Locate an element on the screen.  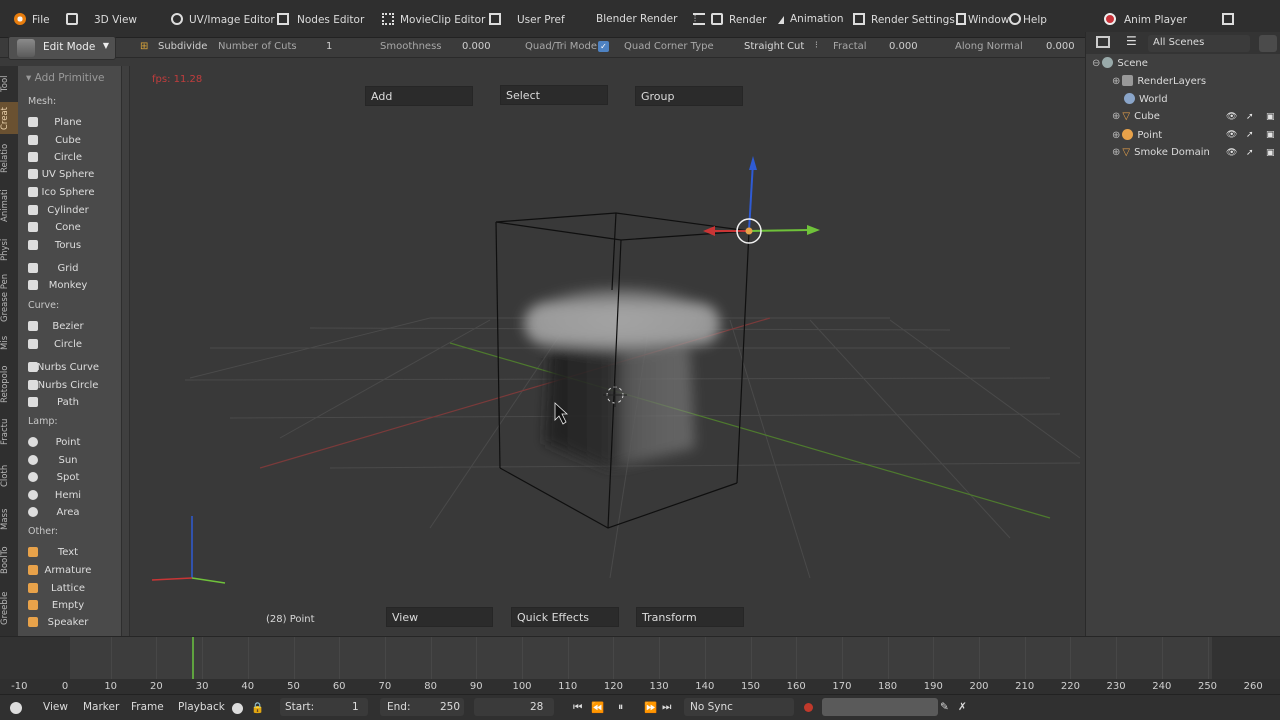
pause-icon: ⏸ is located at coordinates (620, 707).